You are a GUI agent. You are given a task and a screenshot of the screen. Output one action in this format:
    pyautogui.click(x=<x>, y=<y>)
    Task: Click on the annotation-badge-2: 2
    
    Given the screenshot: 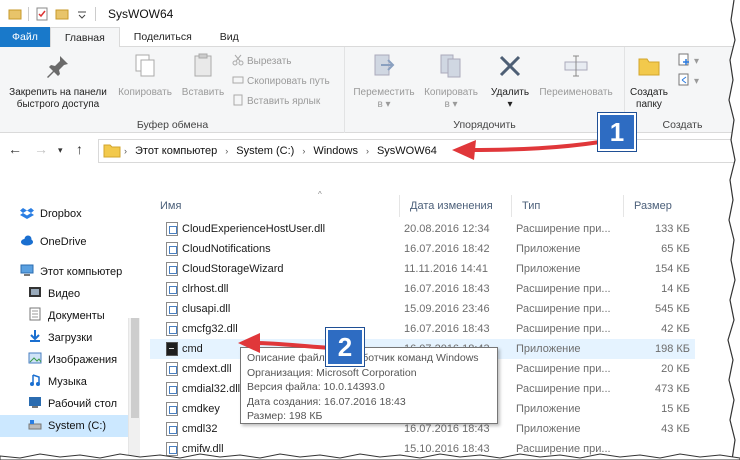 What is the action you would take?
    pyautogui.click(x=345, y=347)
    